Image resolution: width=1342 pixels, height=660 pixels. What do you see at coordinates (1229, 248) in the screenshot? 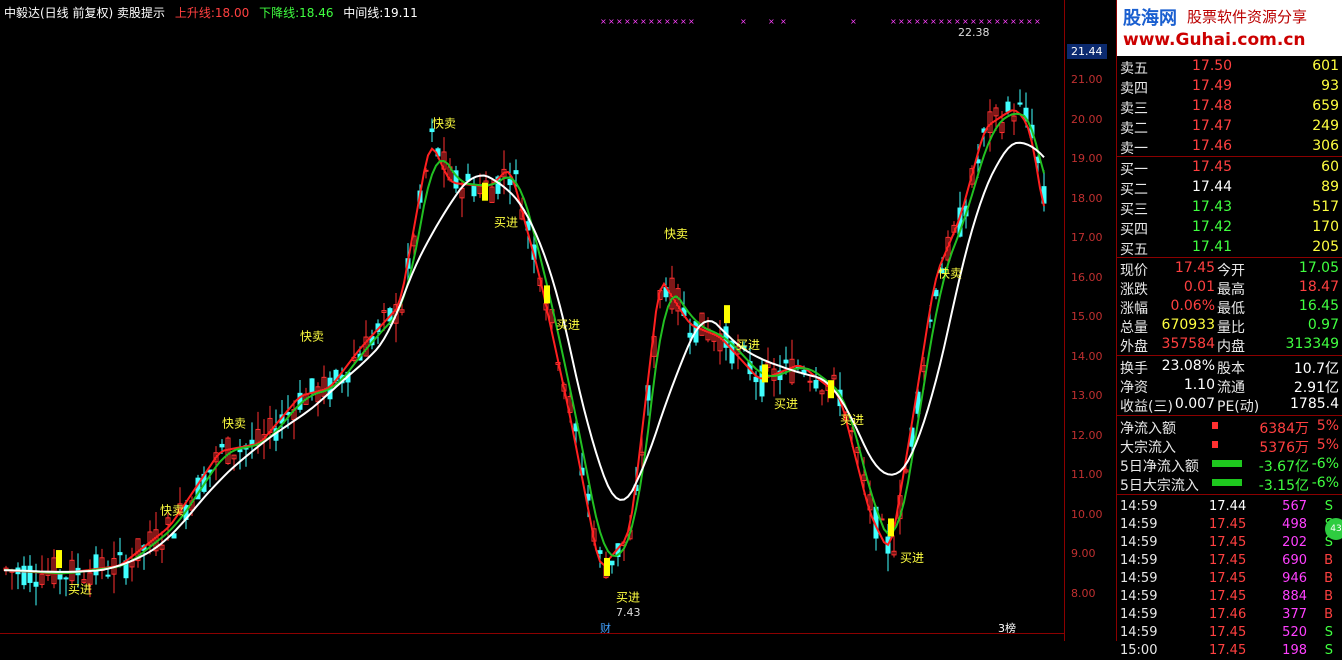
I see `bid-row: 买五 17.41 205` at bounding box center [1229, 248].